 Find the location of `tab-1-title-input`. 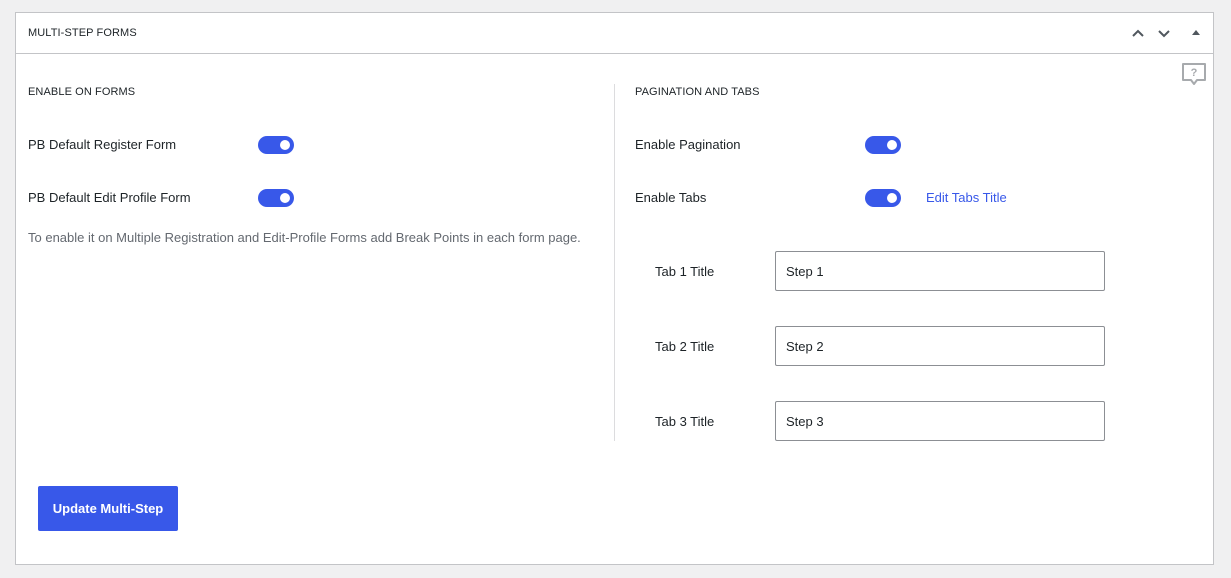

tab-1-title-input is located at coordinates (940, 271).